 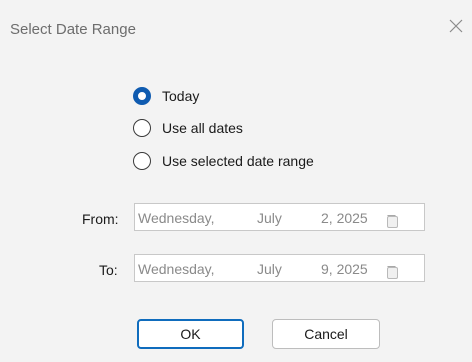 What do you see at coordinates (176, 218) in the screenshot?
I see `from-weekday: Wednesday,` at bounding box center [176, 218].